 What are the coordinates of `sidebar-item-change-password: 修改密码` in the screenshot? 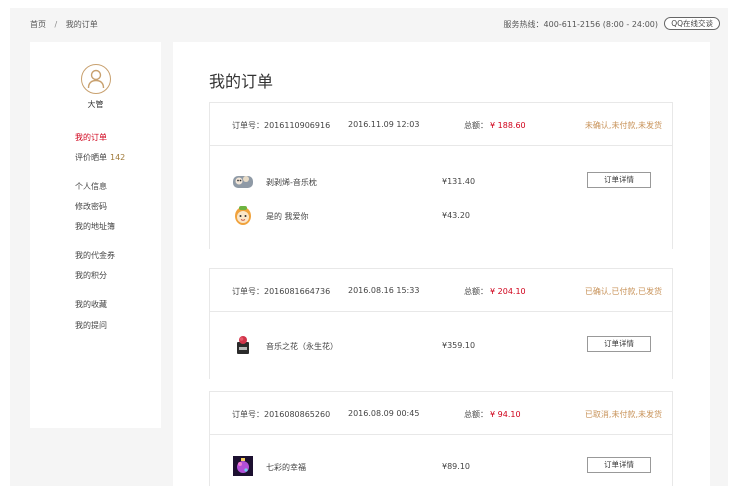 It's located at (91, 206).